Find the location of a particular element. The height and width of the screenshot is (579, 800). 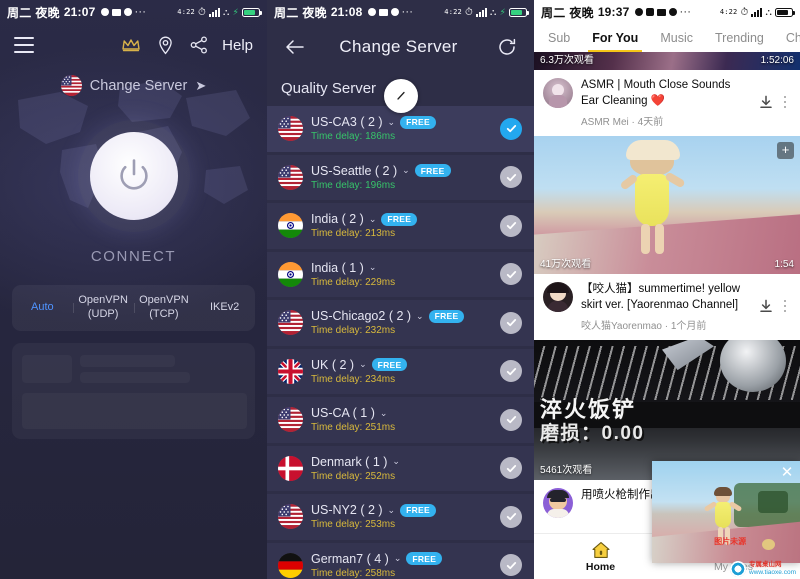

nav-label: Home is located at coordinates (600, 566).